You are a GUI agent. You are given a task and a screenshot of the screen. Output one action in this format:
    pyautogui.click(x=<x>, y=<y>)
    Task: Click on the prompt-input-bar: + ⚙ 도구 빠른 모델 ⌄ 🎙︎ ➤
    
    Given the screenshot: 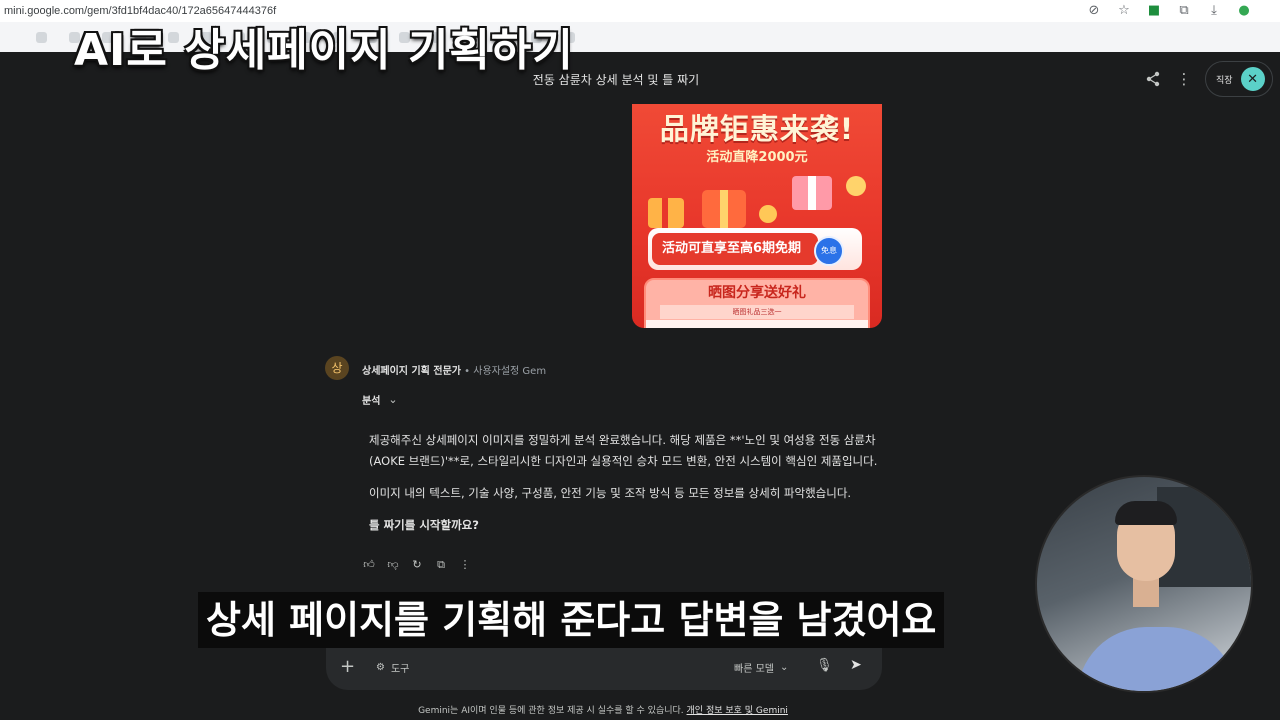 What is the action you would take?
    pyautogui.click(x=604, y=668)
    